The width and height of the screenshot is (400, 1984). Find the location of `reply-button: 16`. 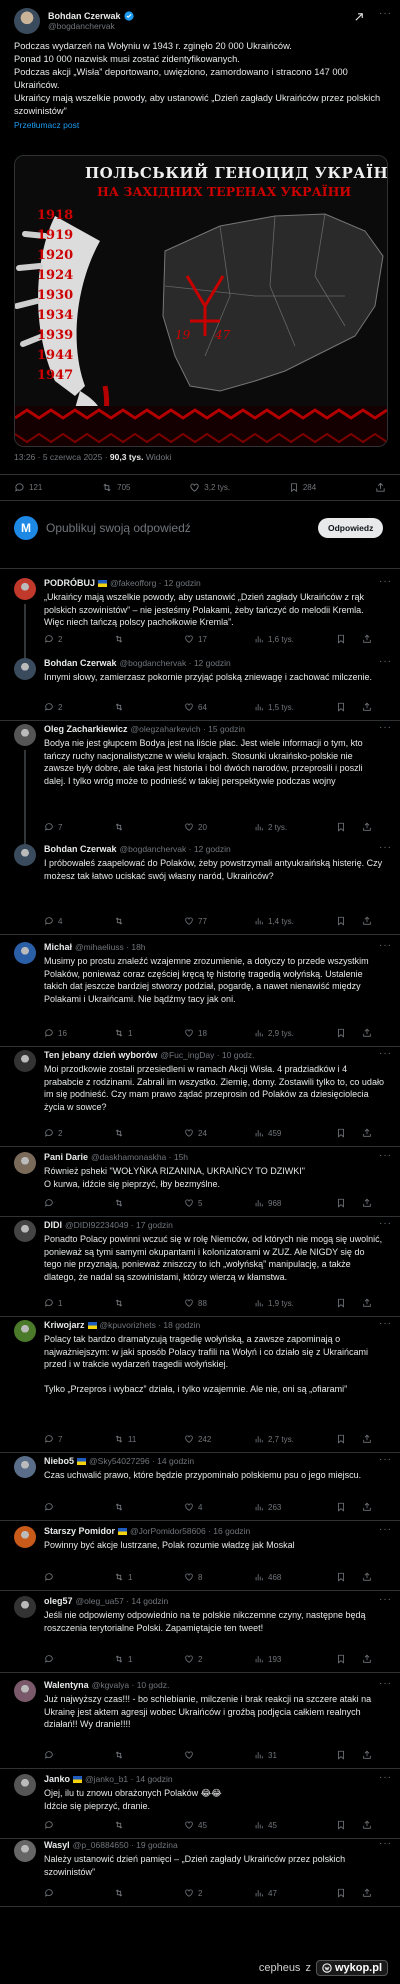

reply-button: 16 is located at coordinates (55, 1033).